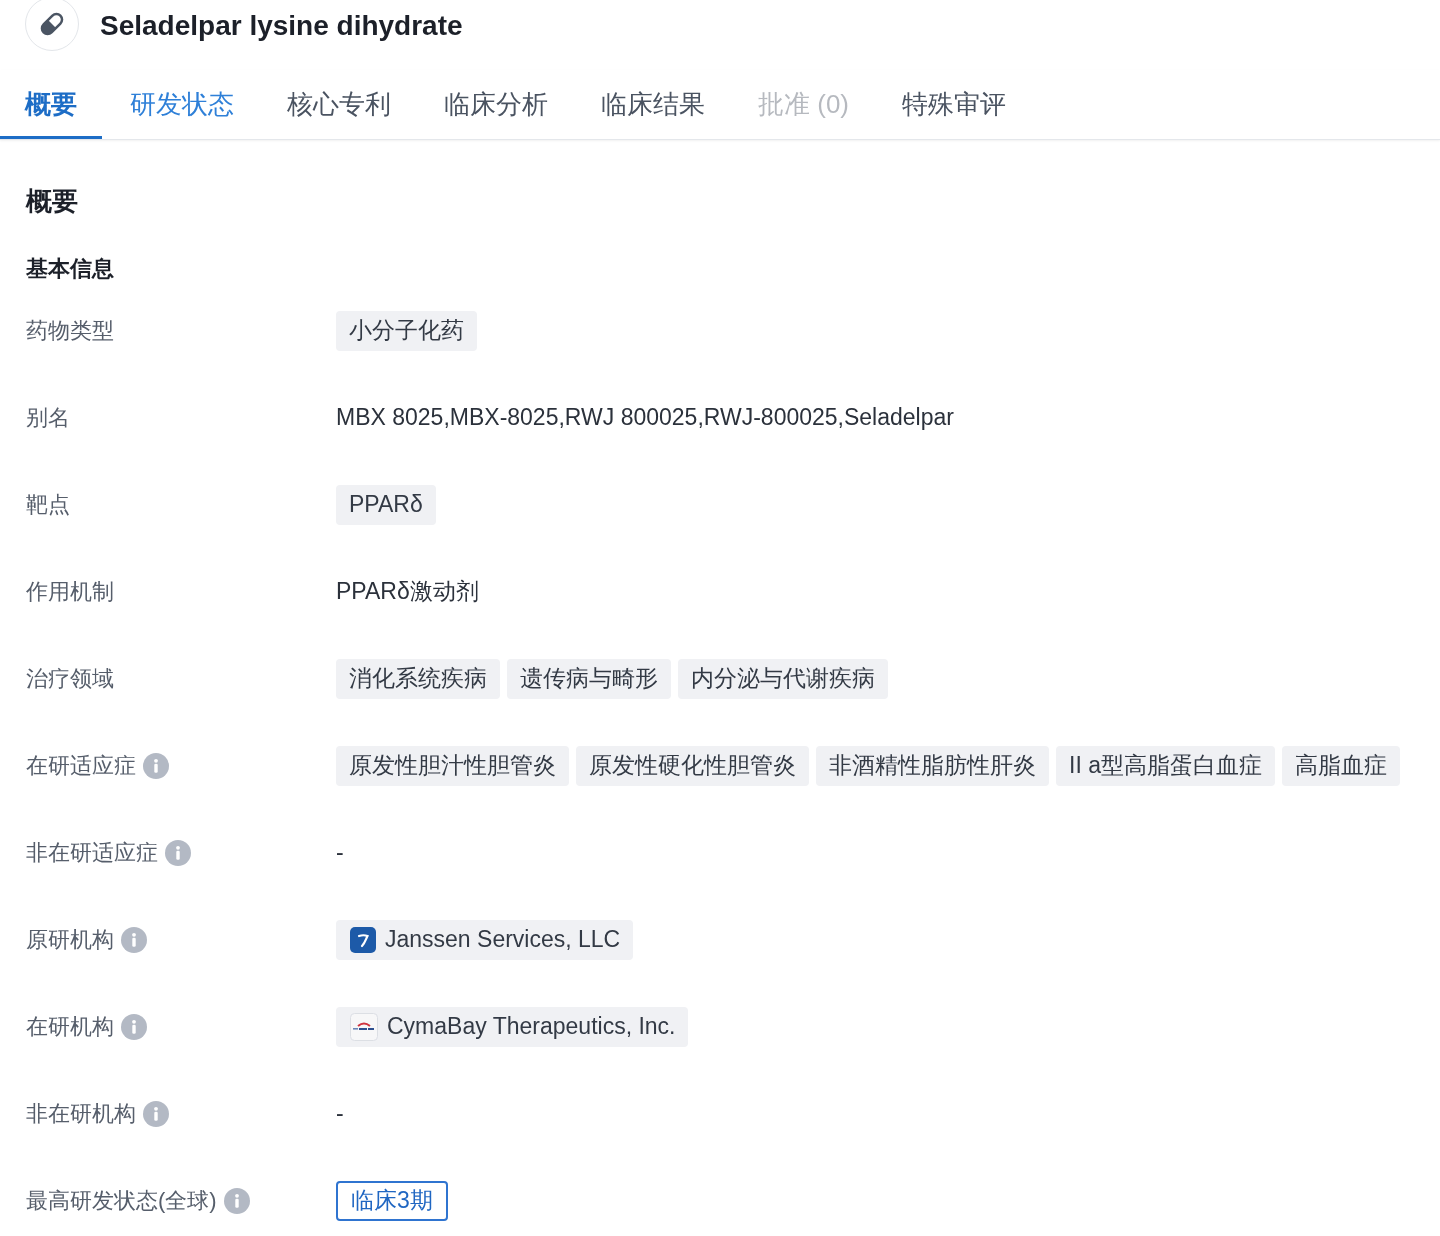 This screenshot has width=1440, height=1236. Describe the element at coordinates (406, 330) in the screenshot. I see `tag: 小分子化药` at that location.